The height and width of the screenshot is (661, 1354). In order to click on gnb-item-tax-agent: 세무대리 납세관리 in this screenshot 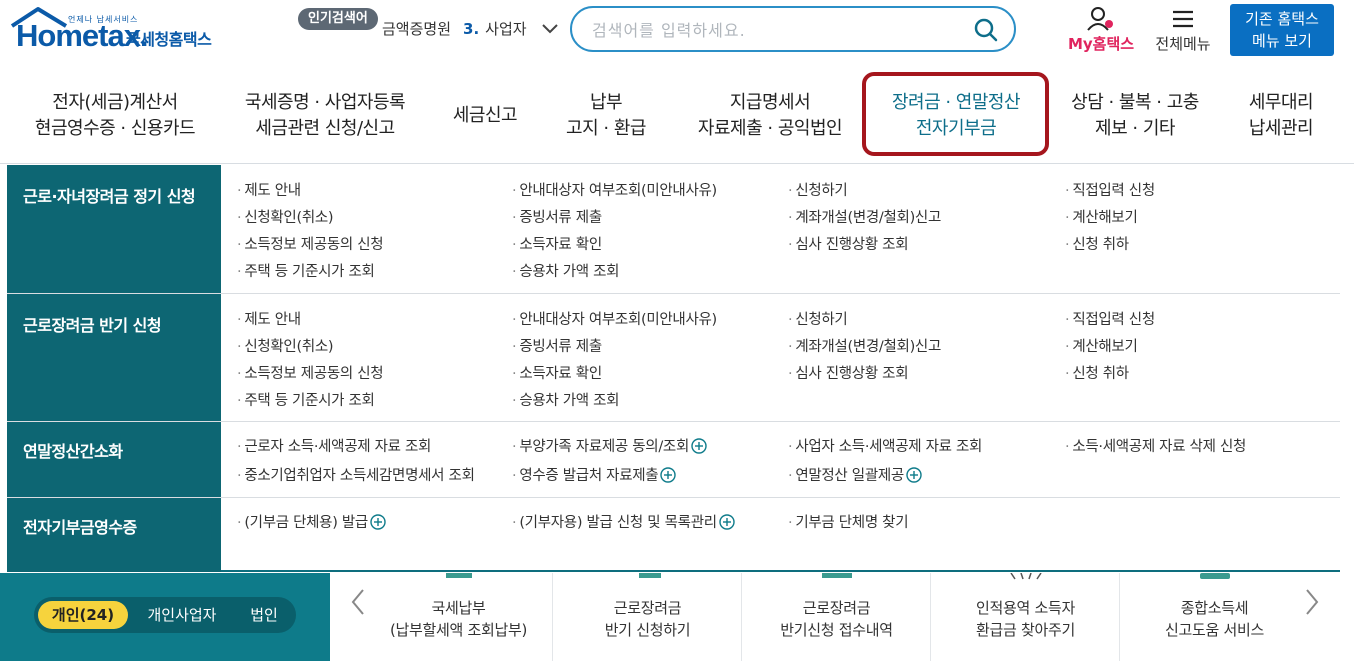, I will do `click(1281, 116)`.